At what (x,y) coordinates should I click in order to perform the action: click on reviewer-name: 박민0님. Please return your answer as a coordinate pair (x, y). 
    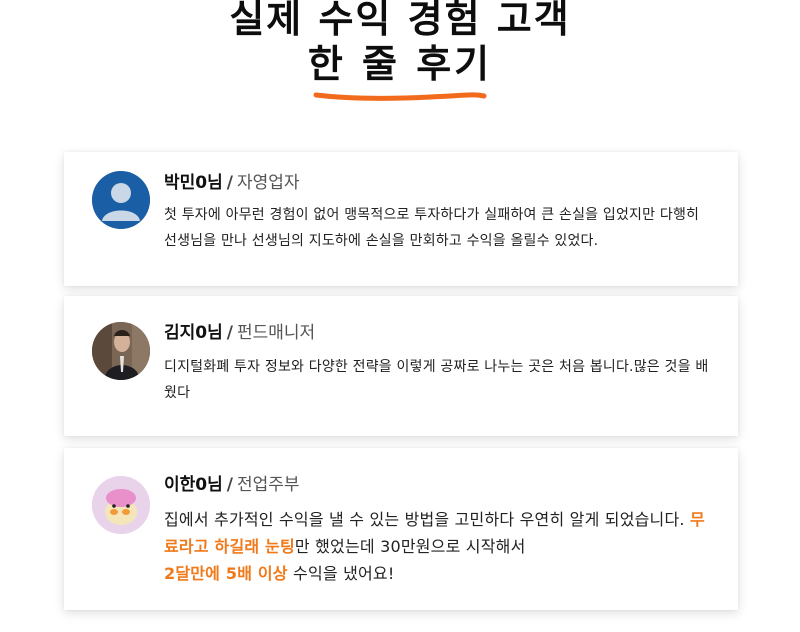
    Looking at the image, I should click on (193, 183).